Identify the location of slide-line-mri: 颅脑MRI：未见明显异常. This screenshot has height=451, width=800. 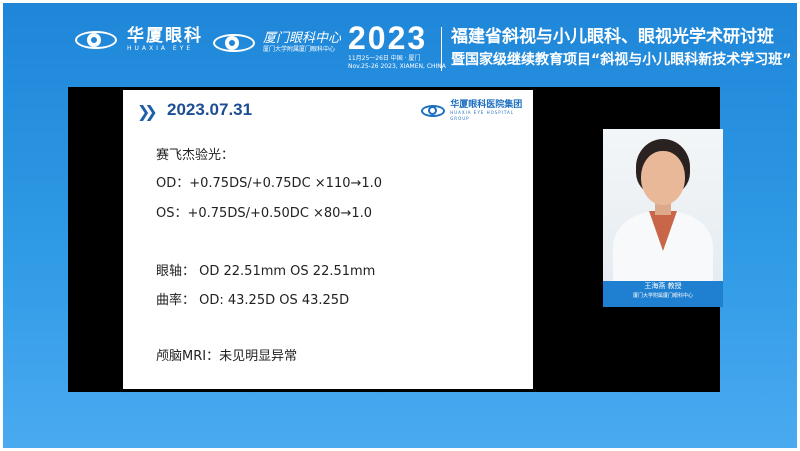
(227, 356).